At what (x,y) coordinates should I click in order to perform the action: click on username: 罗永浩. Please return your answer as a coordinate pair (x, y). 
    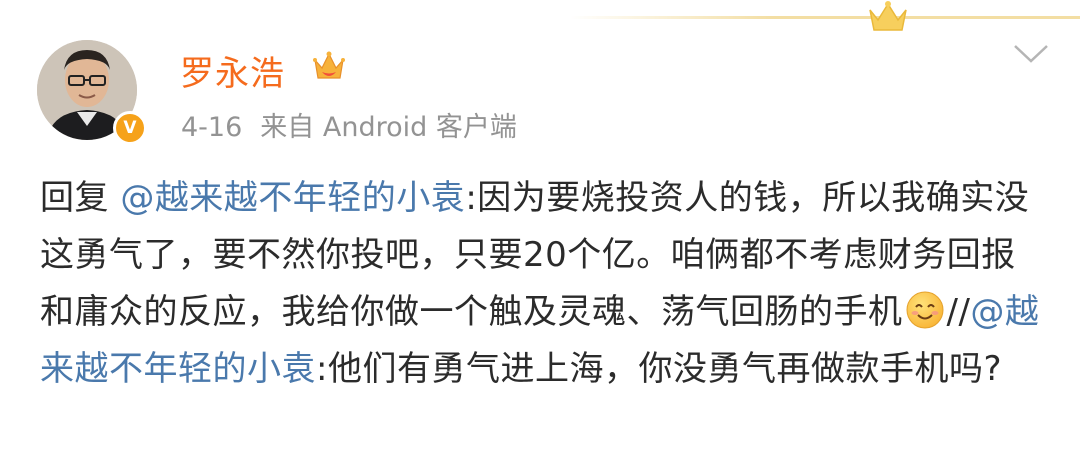
    Looking at the image, I should click on (232, 70).